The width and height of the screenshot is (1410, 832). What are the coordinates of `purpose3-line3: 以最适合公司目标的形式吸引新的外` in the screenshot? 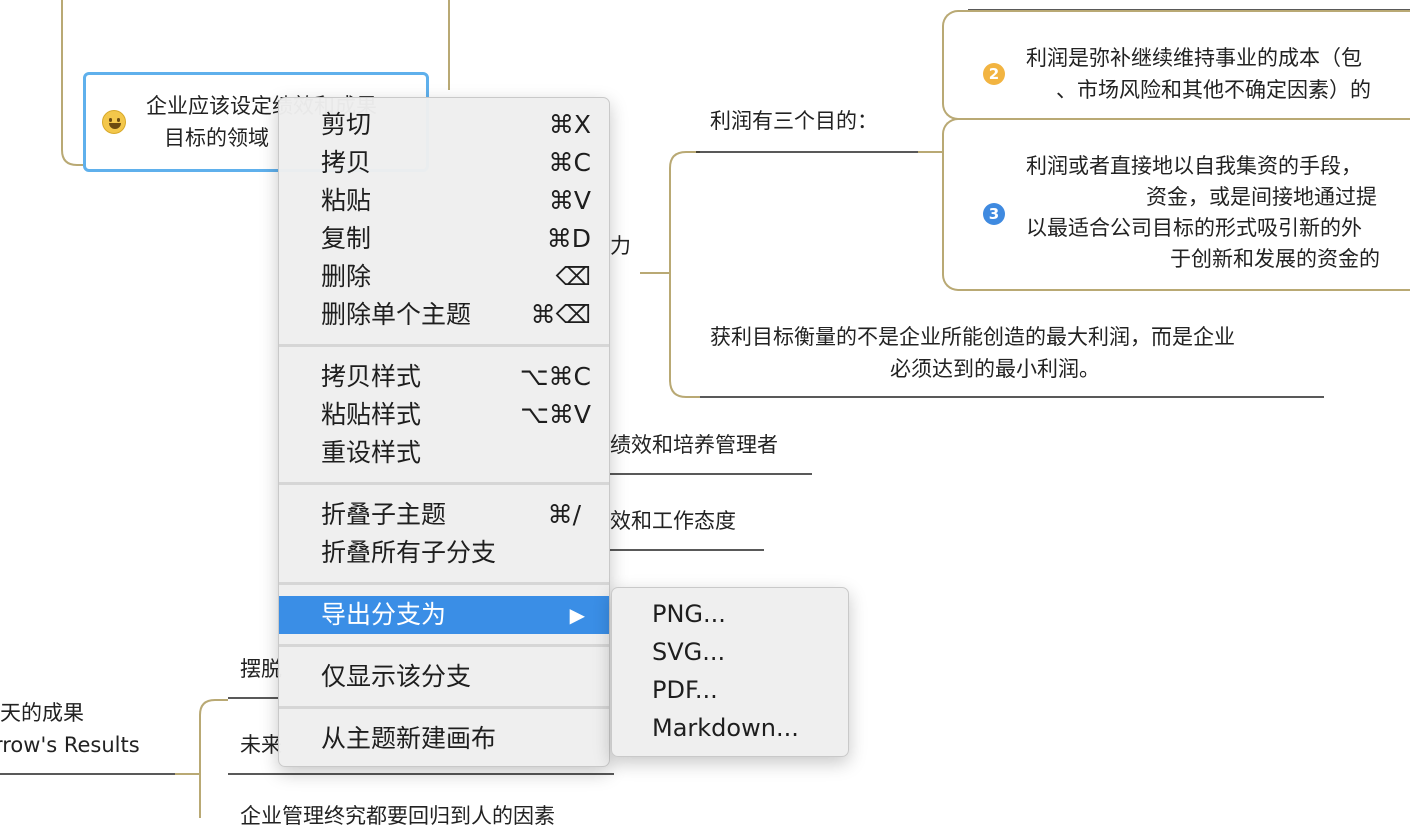 It's located at (1194, 228).